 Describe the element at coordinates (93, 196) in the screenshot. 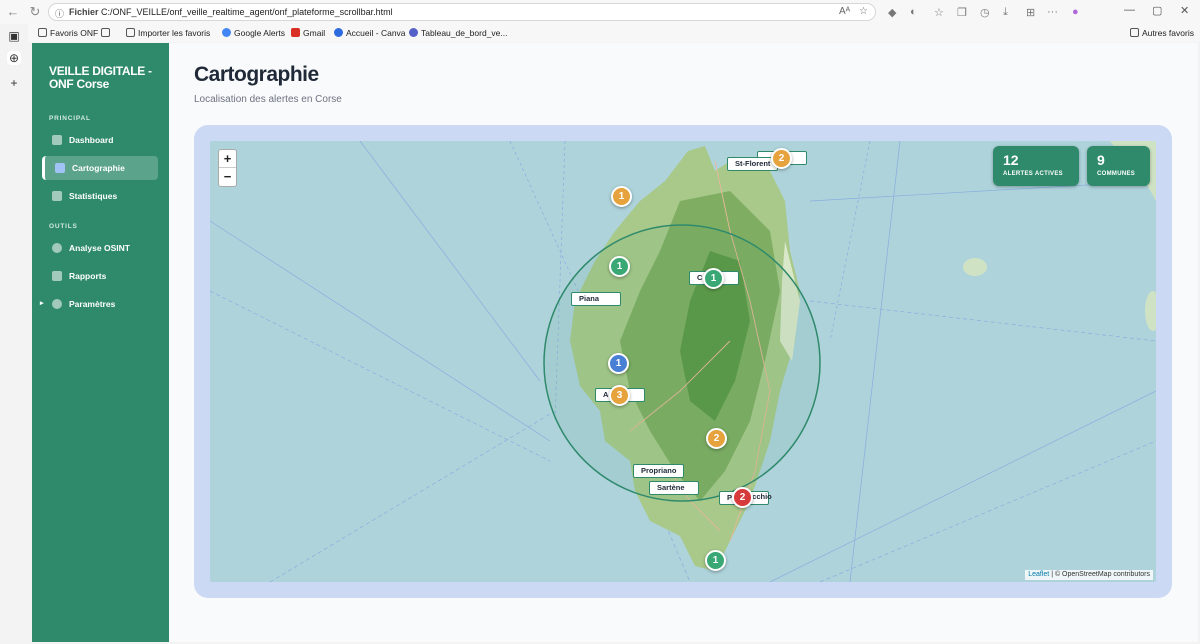

I see `sidebar-item-label: Statistiques` at that location.